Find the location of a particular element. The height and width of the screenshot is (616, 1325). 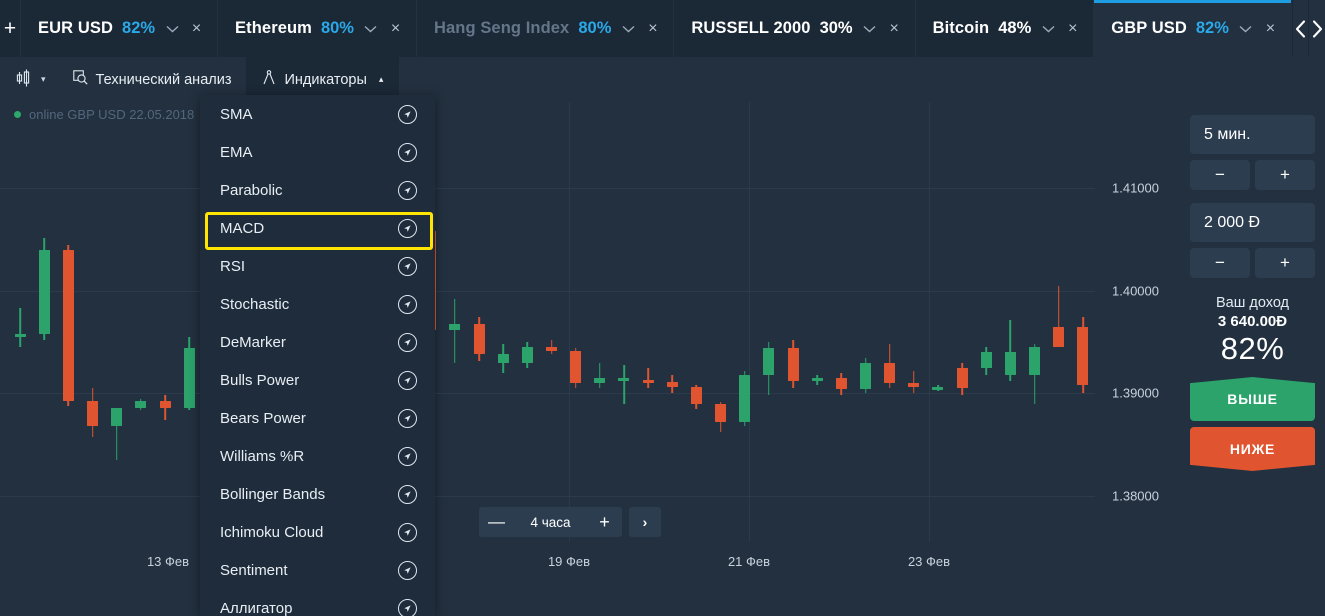

gridline-vertical is located at coordinates (929, 322).